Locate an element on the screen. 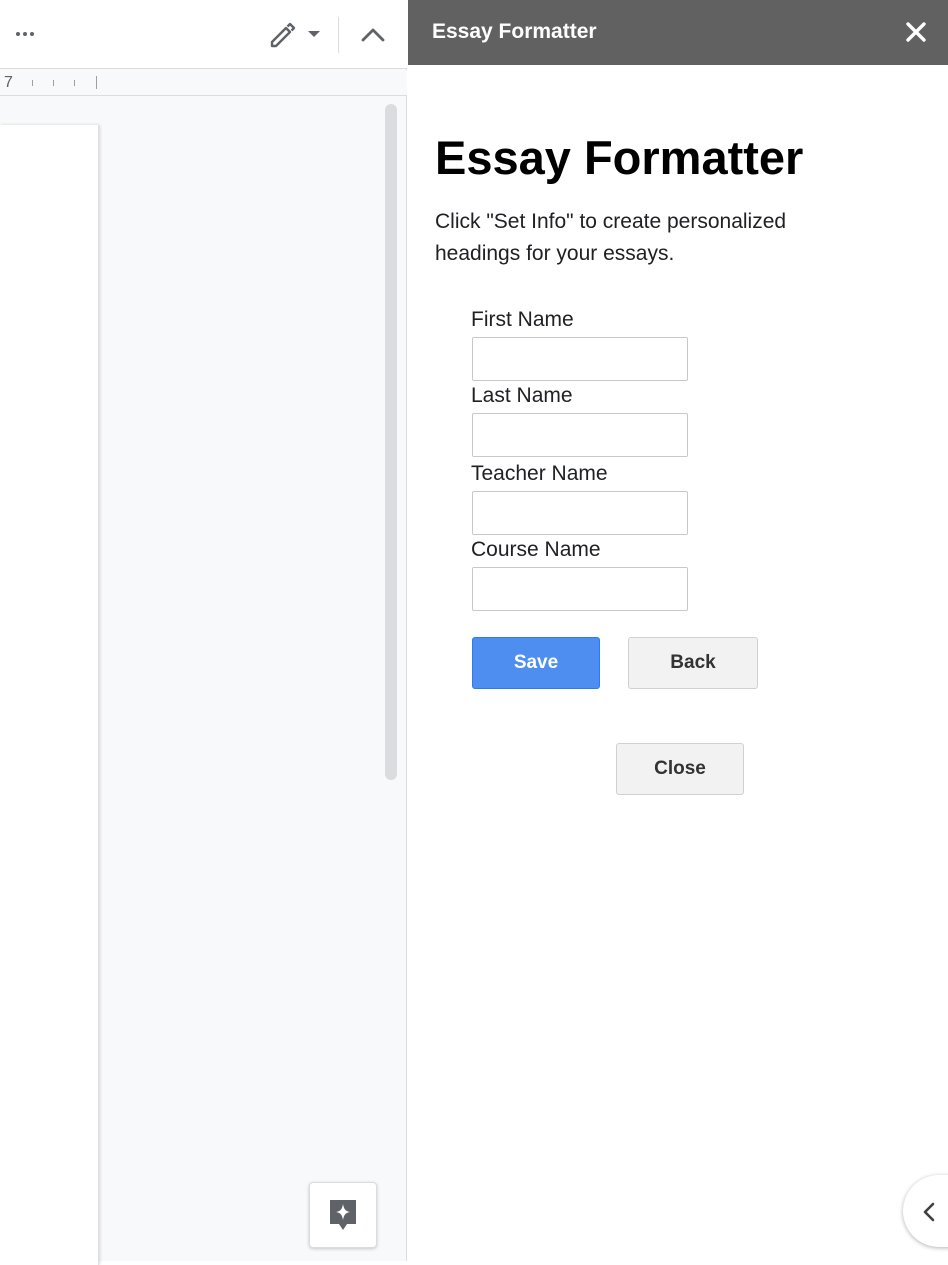 This screenshot has height=1265, width=948. pencil-icon is located at coordinates (282, 34).